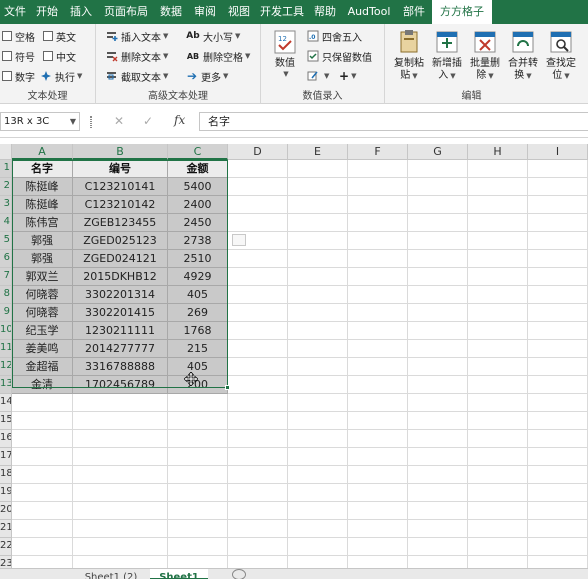 The image size is (588, 579). Describe the element at coordinates (6, 223) in the screenshot. I see `row-header: 4` at that location.